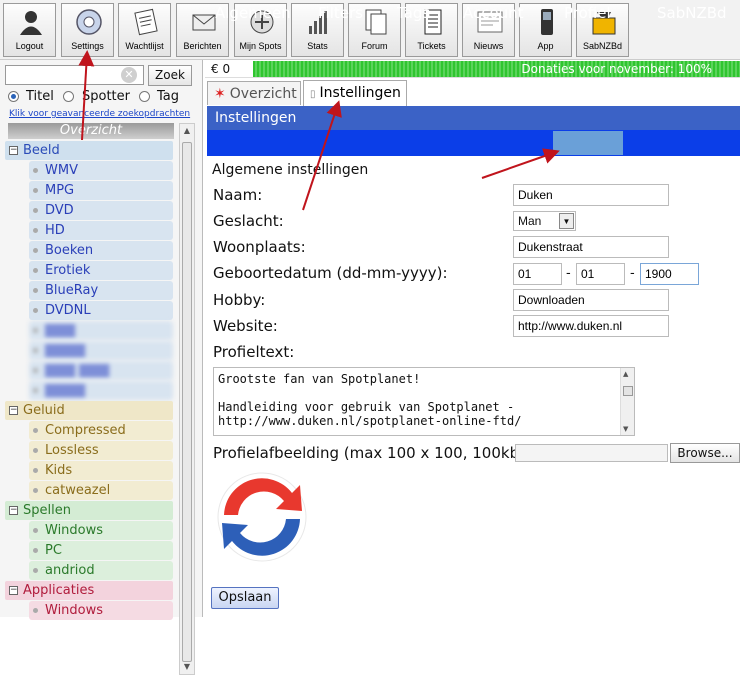 Image resolution: width=740 pixels, height=677 pixels. What do you see at coordinates (101, 170) in the screenshot?
I see `sidebar-item-wmv: WMV` at bounding box center [101, 170].